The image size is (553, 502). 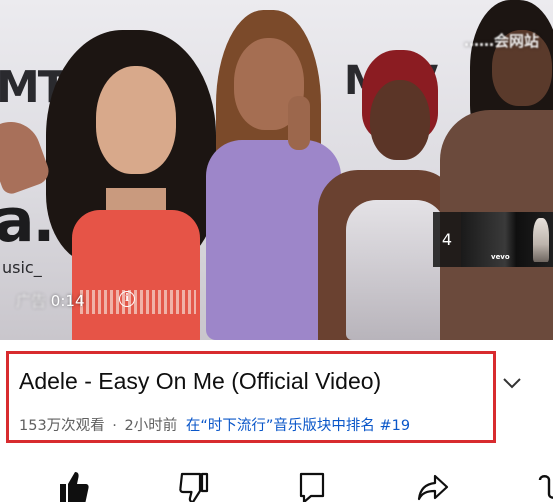 What do you see at coordinates (500, 257) in the screenshot?
I see `vevo-logo: vevo` at bounding box center [500, 257].